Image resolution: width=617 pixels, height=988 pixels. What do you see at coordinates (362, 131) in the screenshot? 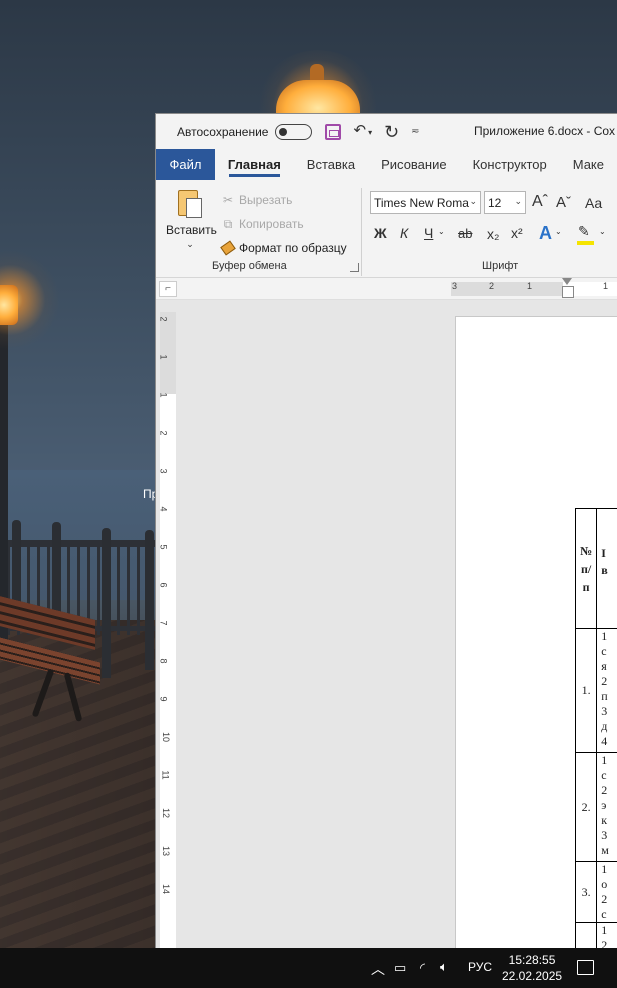
I see `undo-icon: ↶ ▾` at bounding box center [362, 131].